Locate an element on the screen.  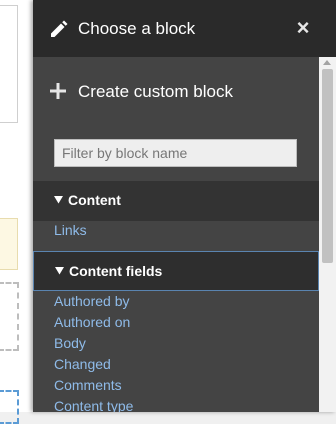
scroll-up-arrow-icon is located at coordinates (327, 62).